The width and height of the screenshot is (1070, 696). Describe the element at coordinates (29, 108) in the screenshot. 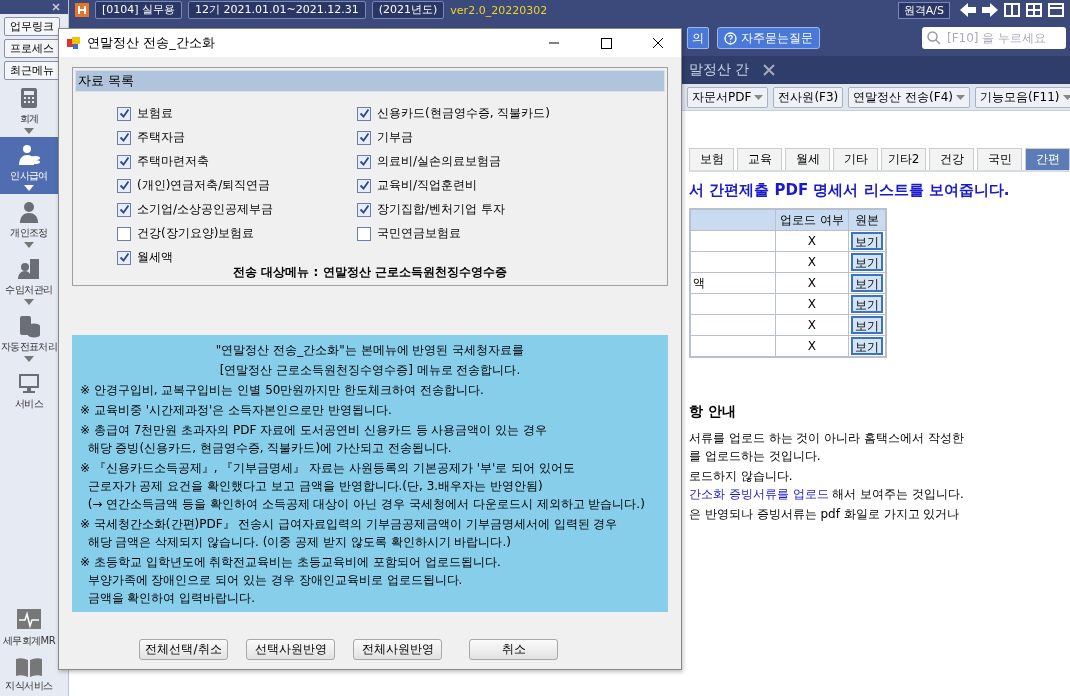

I see `sidebar-item: 회계` at that location.